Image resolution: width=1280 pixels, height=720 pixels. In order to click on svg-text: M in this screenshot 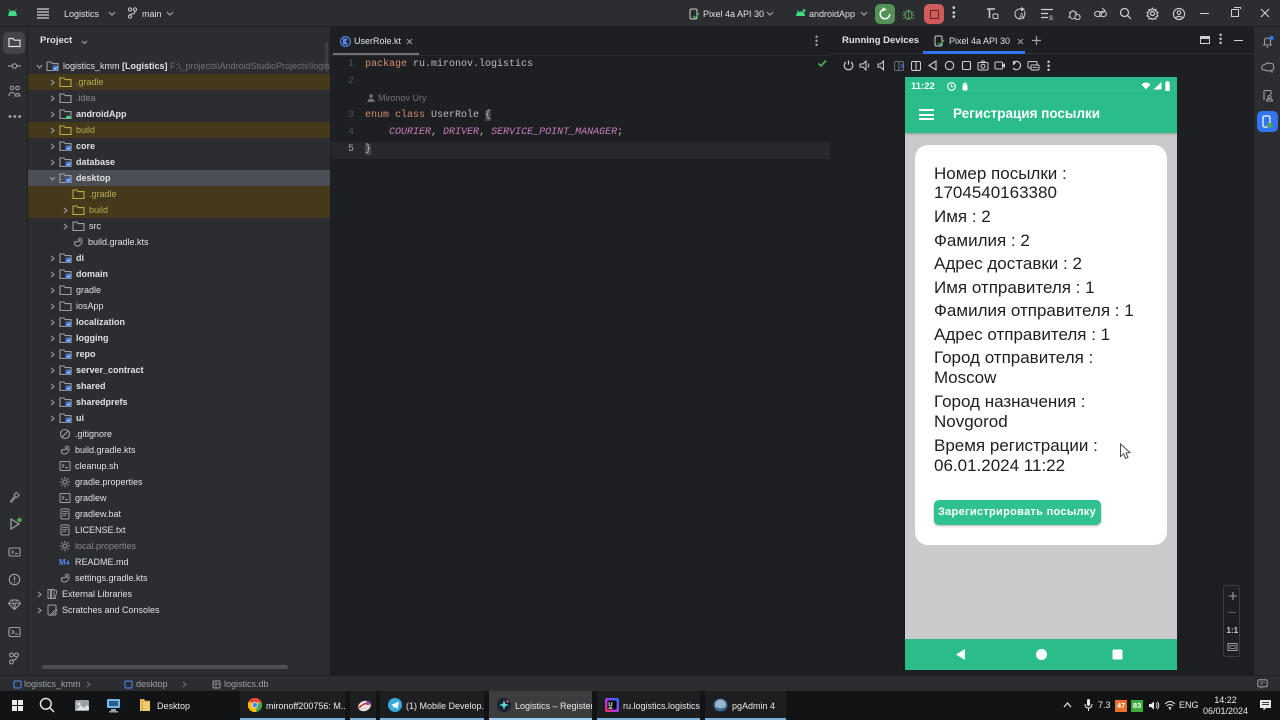, I will do `click(62, 562)`.